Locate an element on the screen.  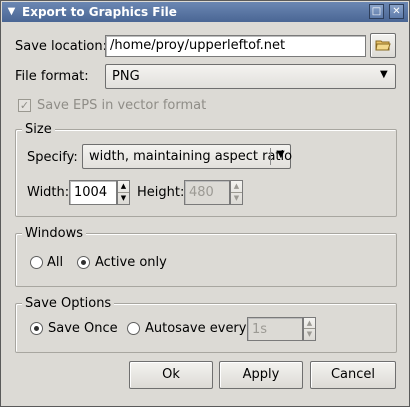
autosave-radio is located at coordinates (133, 328).